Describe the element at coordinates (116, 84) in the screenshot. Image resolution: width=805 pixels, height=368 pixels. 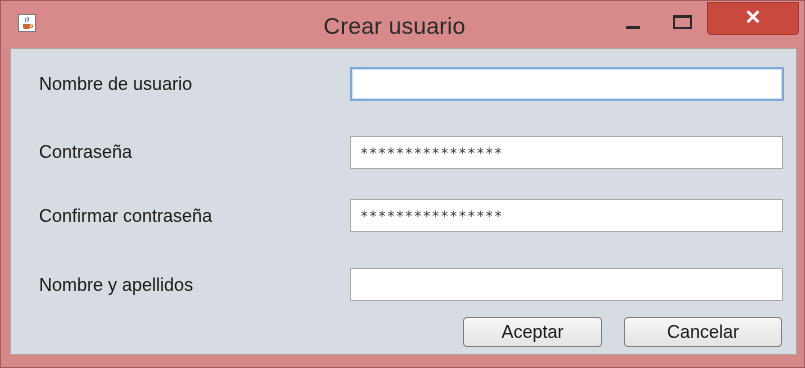
I see `username-label: Nombre de usuario` at that location.